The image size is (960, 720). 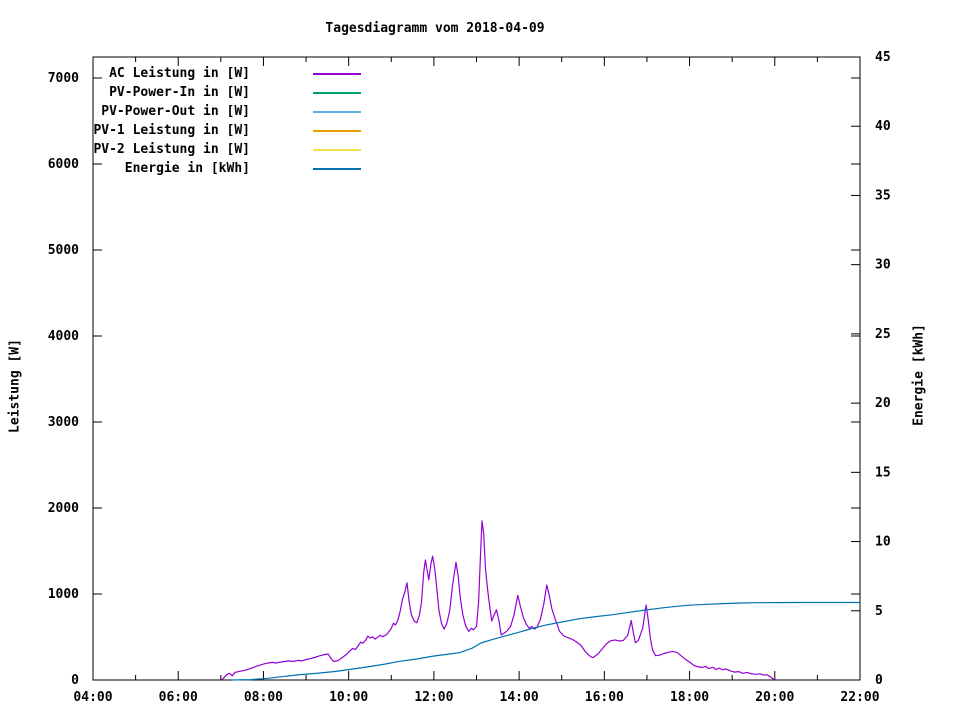 What do you see at coordinates (171, 149) in the screenshot?
I see `legend-label-pv2: PV-2 Leistung in [W]` at bounding box center [171, 149].